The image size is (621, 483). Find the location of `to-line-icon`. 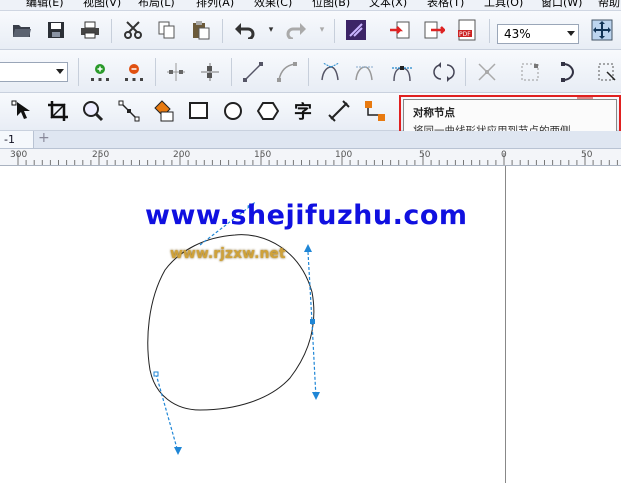

to-line-icon is located at coordinates (253, 72).